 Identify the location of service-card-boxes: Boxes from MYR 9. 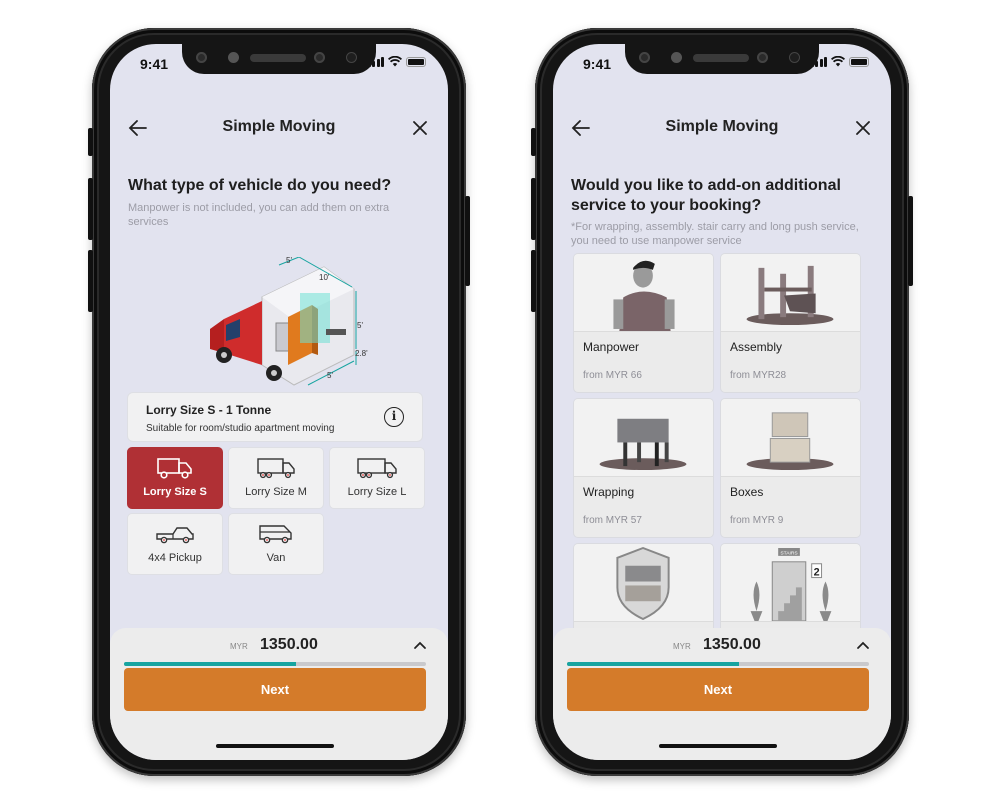
(790, 468).